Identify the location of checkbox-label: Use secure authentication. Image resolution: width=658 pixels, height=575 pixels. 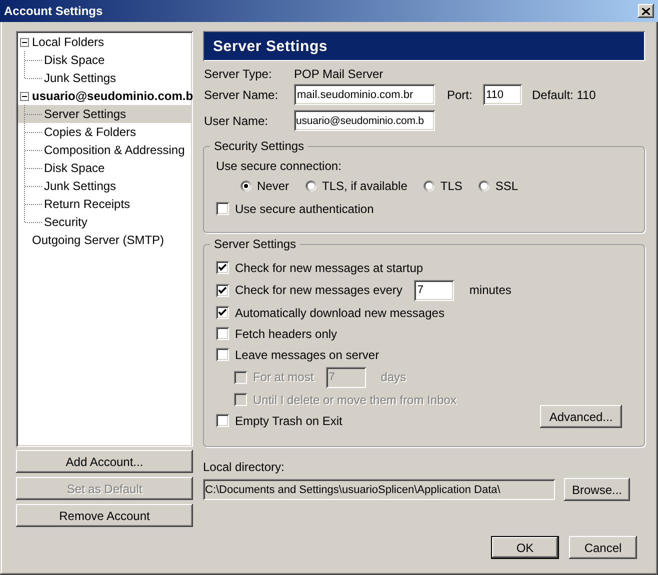
(304, 209).